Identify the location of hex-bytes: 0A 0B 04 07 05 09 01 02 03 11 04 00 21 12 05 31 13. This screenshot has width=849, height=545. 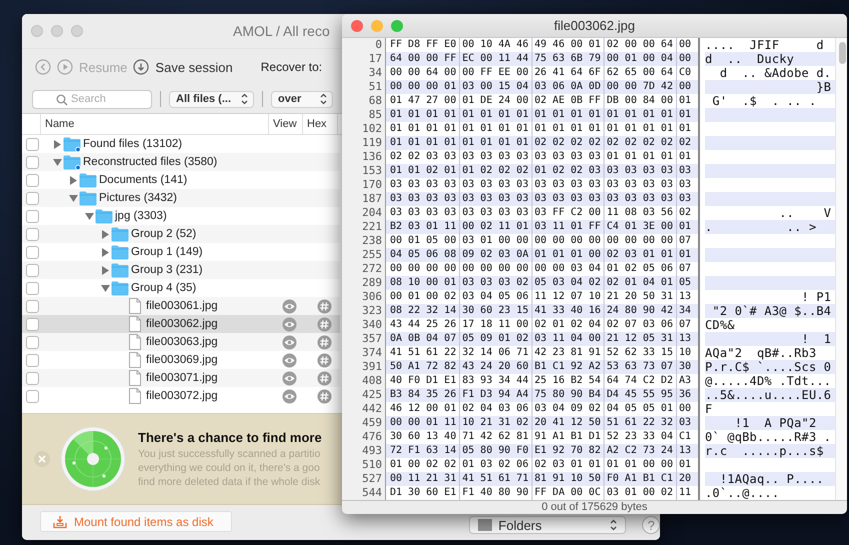
(541, 338).